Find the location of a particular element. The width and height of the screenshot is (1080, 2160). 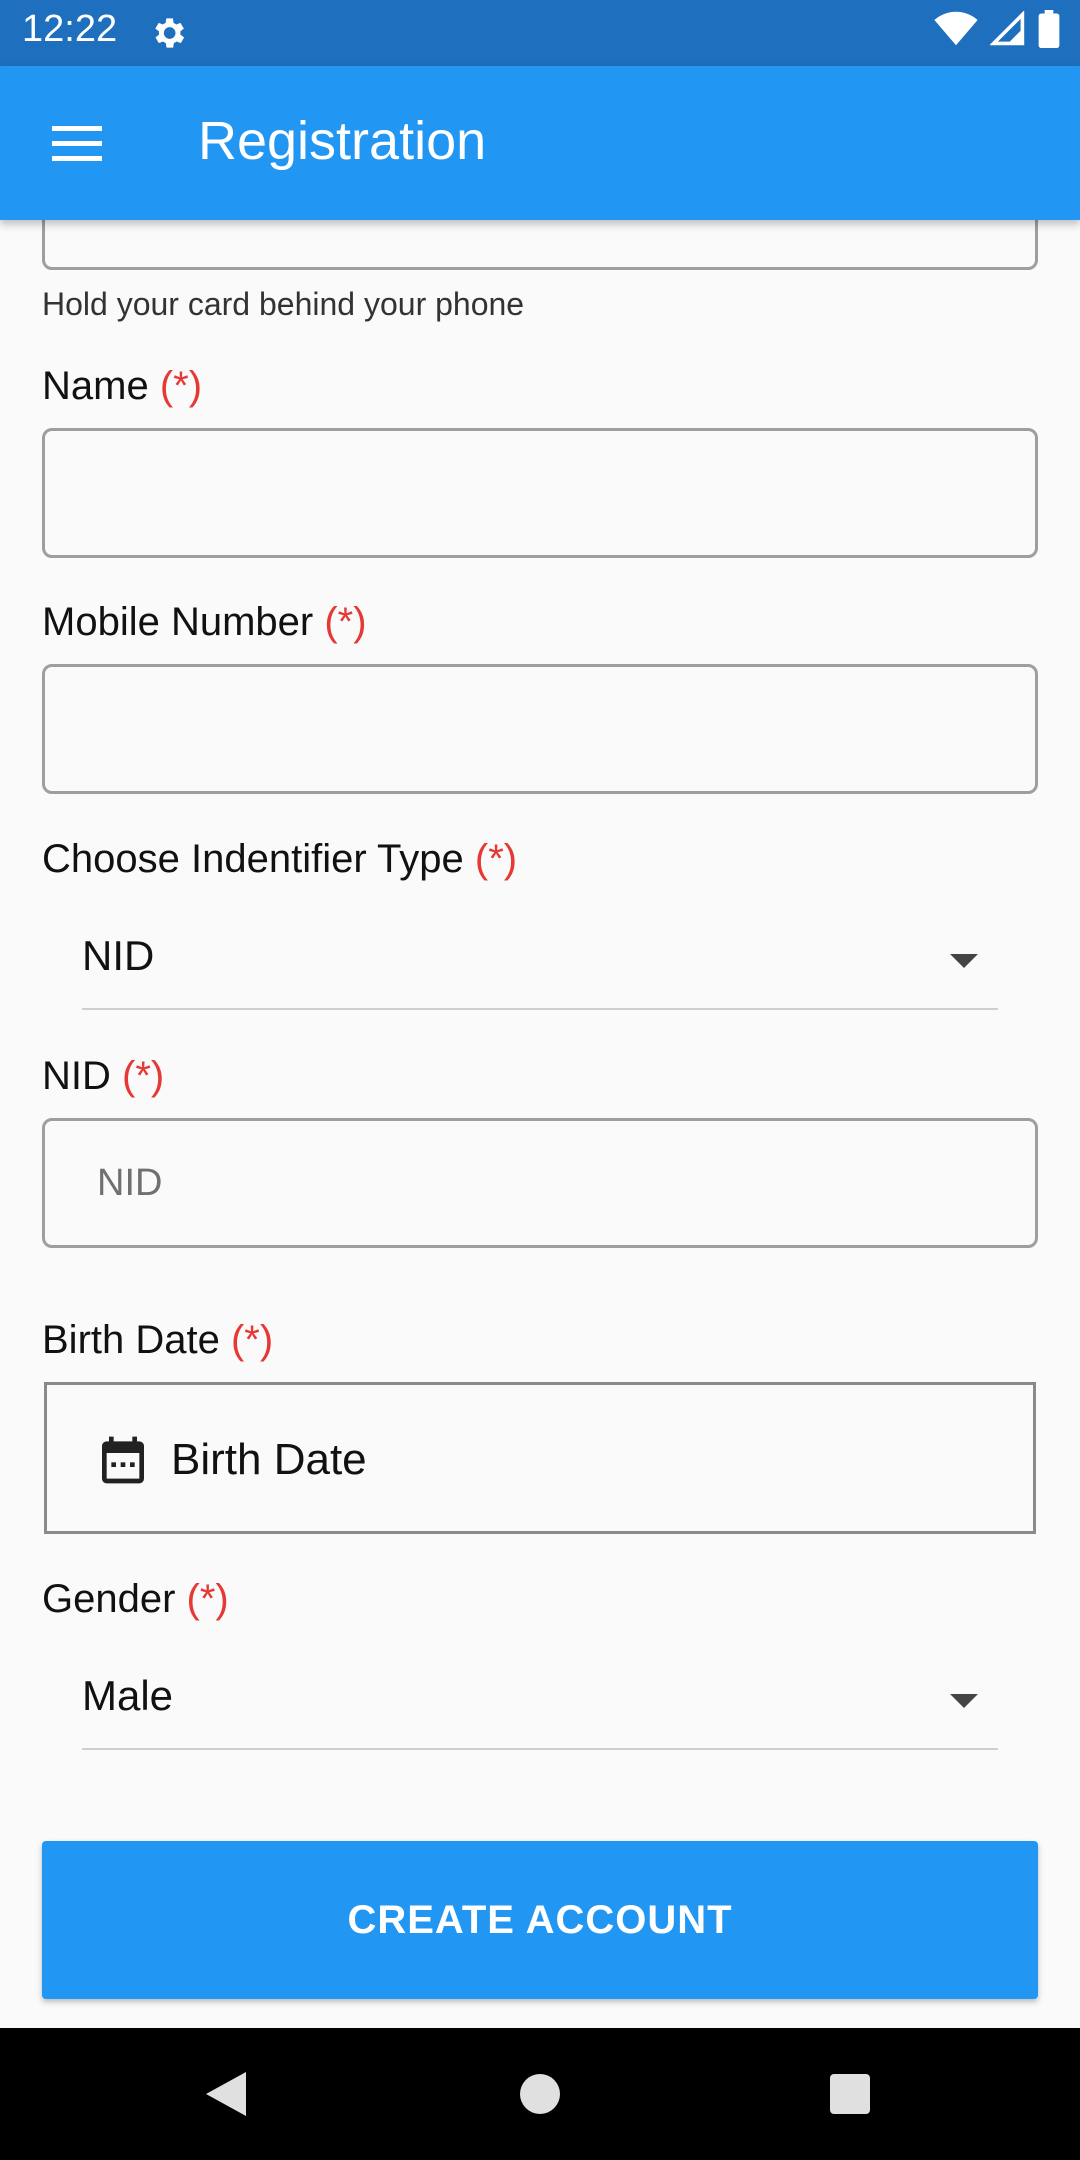

app-bar: Registration is located at coordinates (540, 143).